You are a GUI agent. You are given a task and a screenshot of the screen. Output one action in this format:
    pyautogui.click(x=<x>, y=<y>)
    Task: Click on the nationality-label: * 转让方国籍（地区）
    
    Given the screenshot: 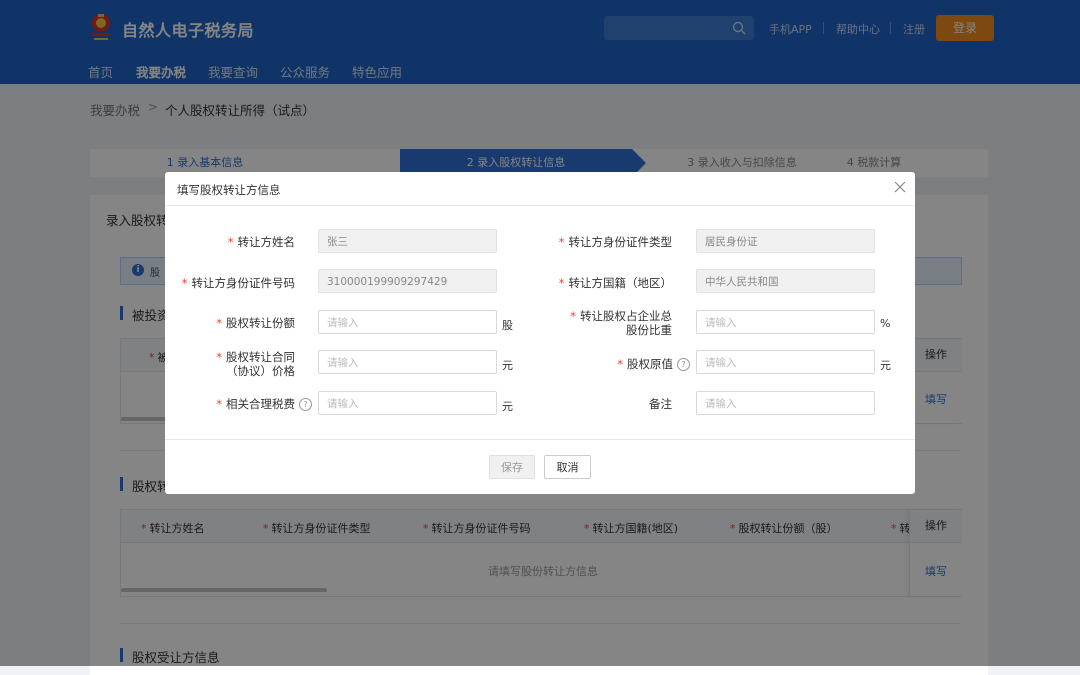 What is the action you would take?
    pyautogui.click(x=615, y=283)
    